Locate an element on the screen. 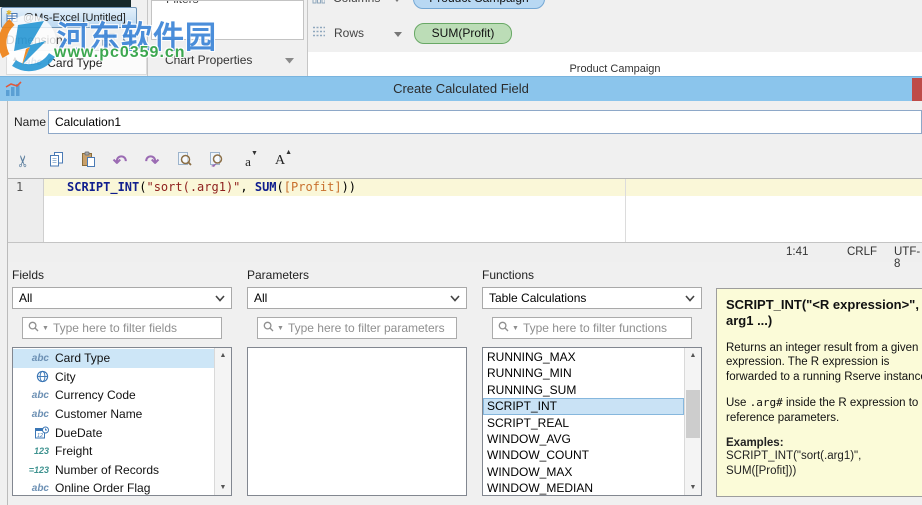 Image resolution: width=922 pixels, height=505 pixels. increase-font-button: A ▲ is located at coordinates (280, 161).